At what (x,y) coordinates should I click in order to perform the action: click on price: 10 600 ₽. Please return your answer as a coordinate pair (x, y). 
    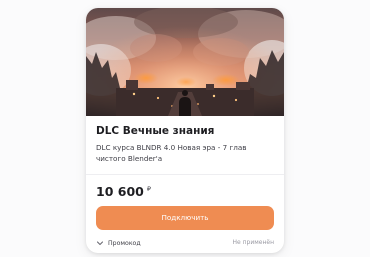
    Looking at the image, I should click on (123, 192).